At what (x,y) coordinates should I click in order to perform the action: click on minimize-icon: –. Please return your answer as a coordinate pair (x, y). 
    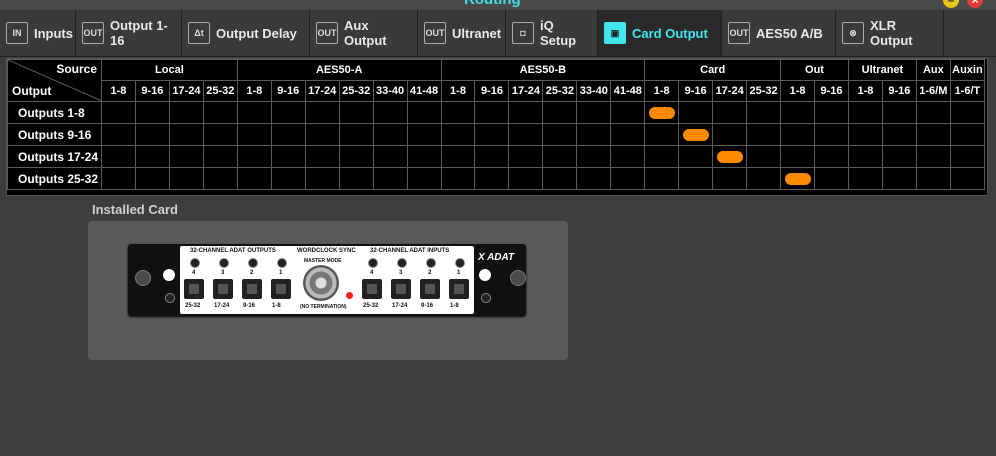
    Looking at the image, I should click on (951, 4).